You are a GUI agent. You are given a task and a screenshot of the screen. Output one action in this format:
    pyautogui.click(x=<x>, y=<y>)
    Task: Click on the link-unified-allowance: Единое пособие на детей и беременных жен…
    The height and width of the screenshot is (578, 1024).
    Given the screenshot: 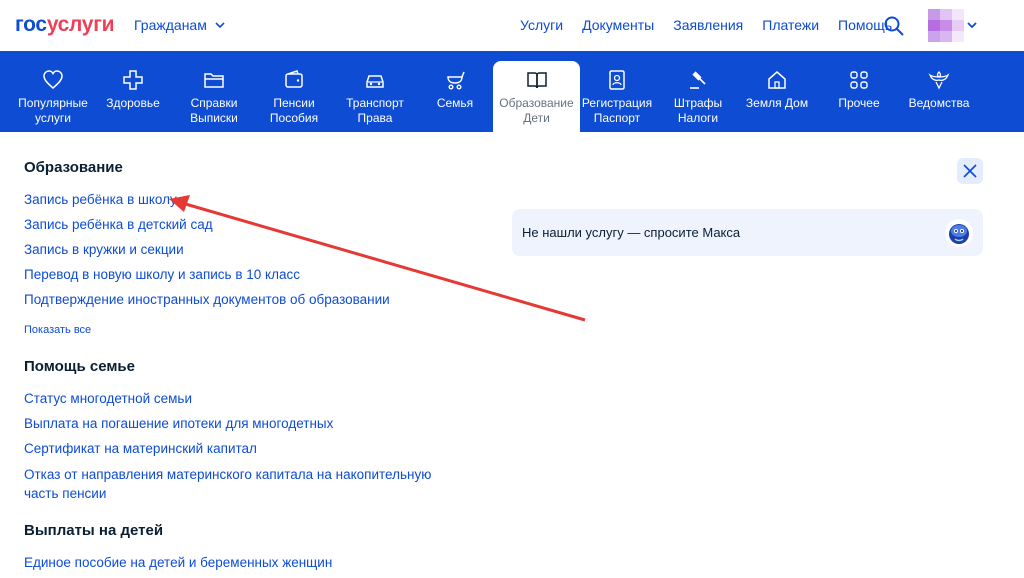 What is the action you would take?
    pyautogui.click(x=178, y=562)
    